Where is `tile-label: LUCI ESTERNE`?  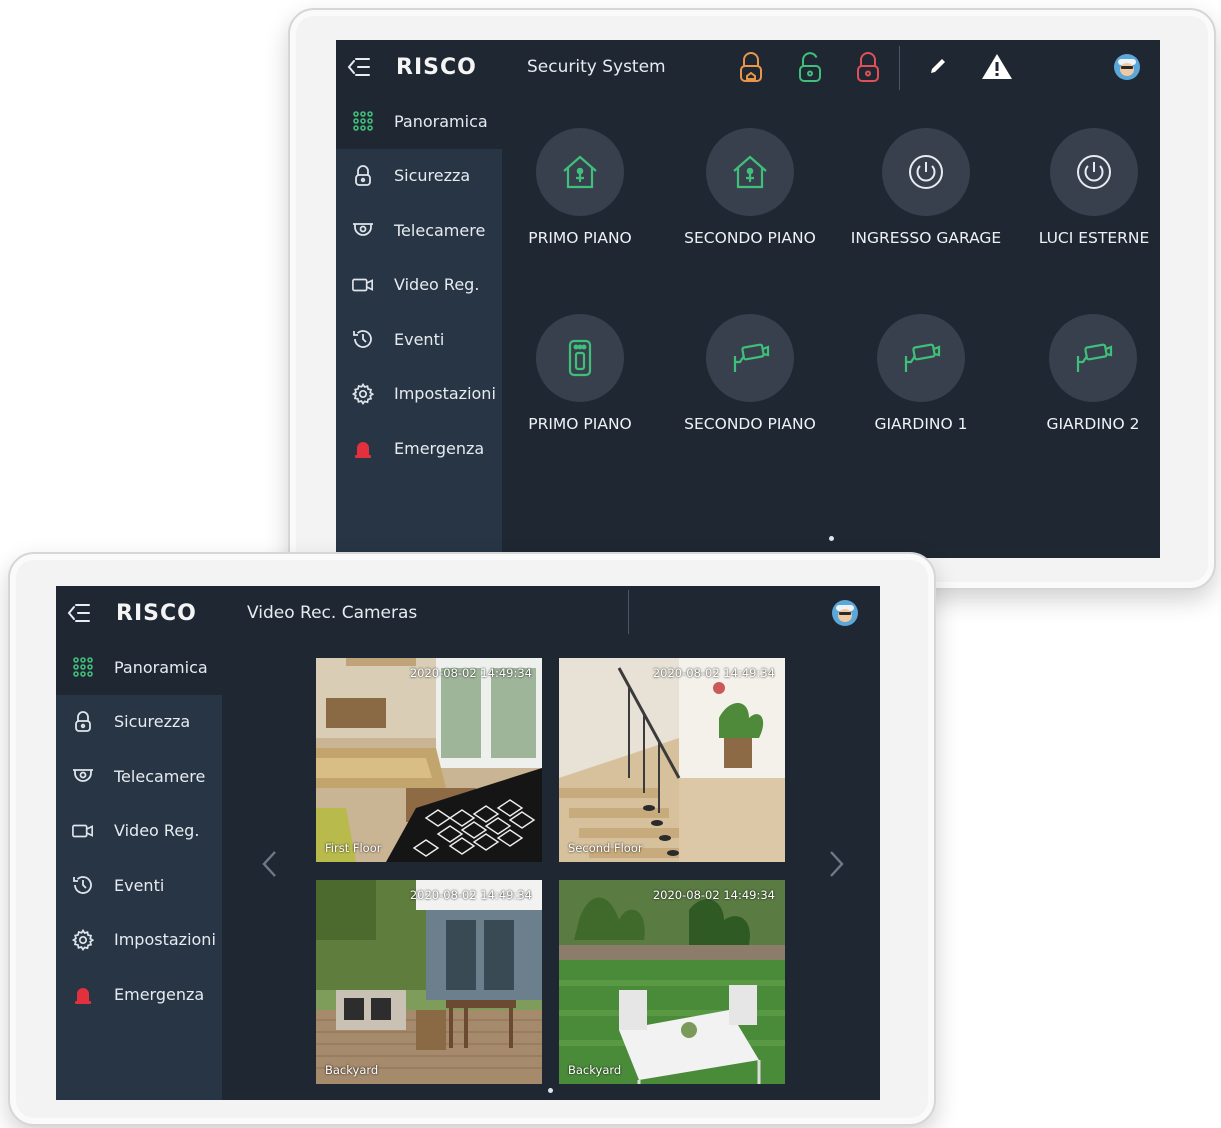 tile-label: LUCI ESTERNE is located at coordinates (1094, 238).